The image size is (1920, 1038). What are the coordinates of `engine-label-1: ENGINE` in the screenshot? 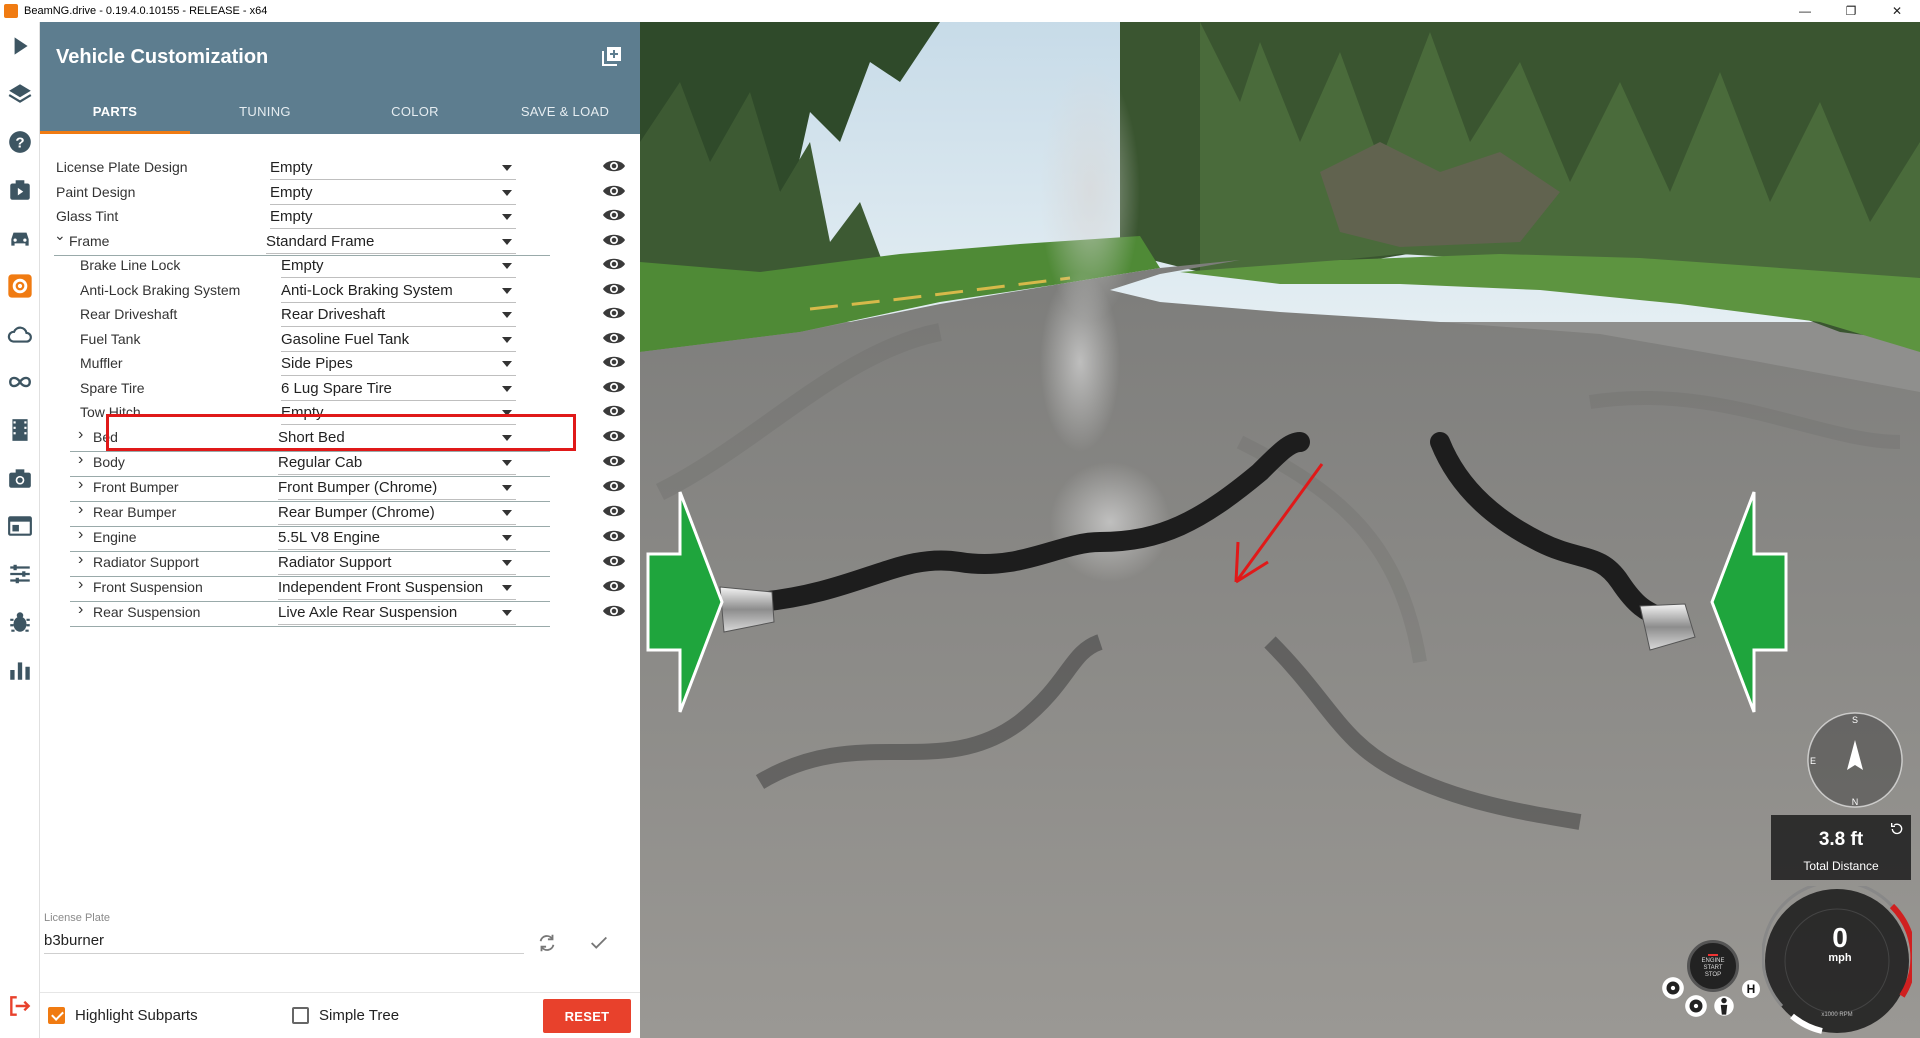 It's located at (1713, 960).